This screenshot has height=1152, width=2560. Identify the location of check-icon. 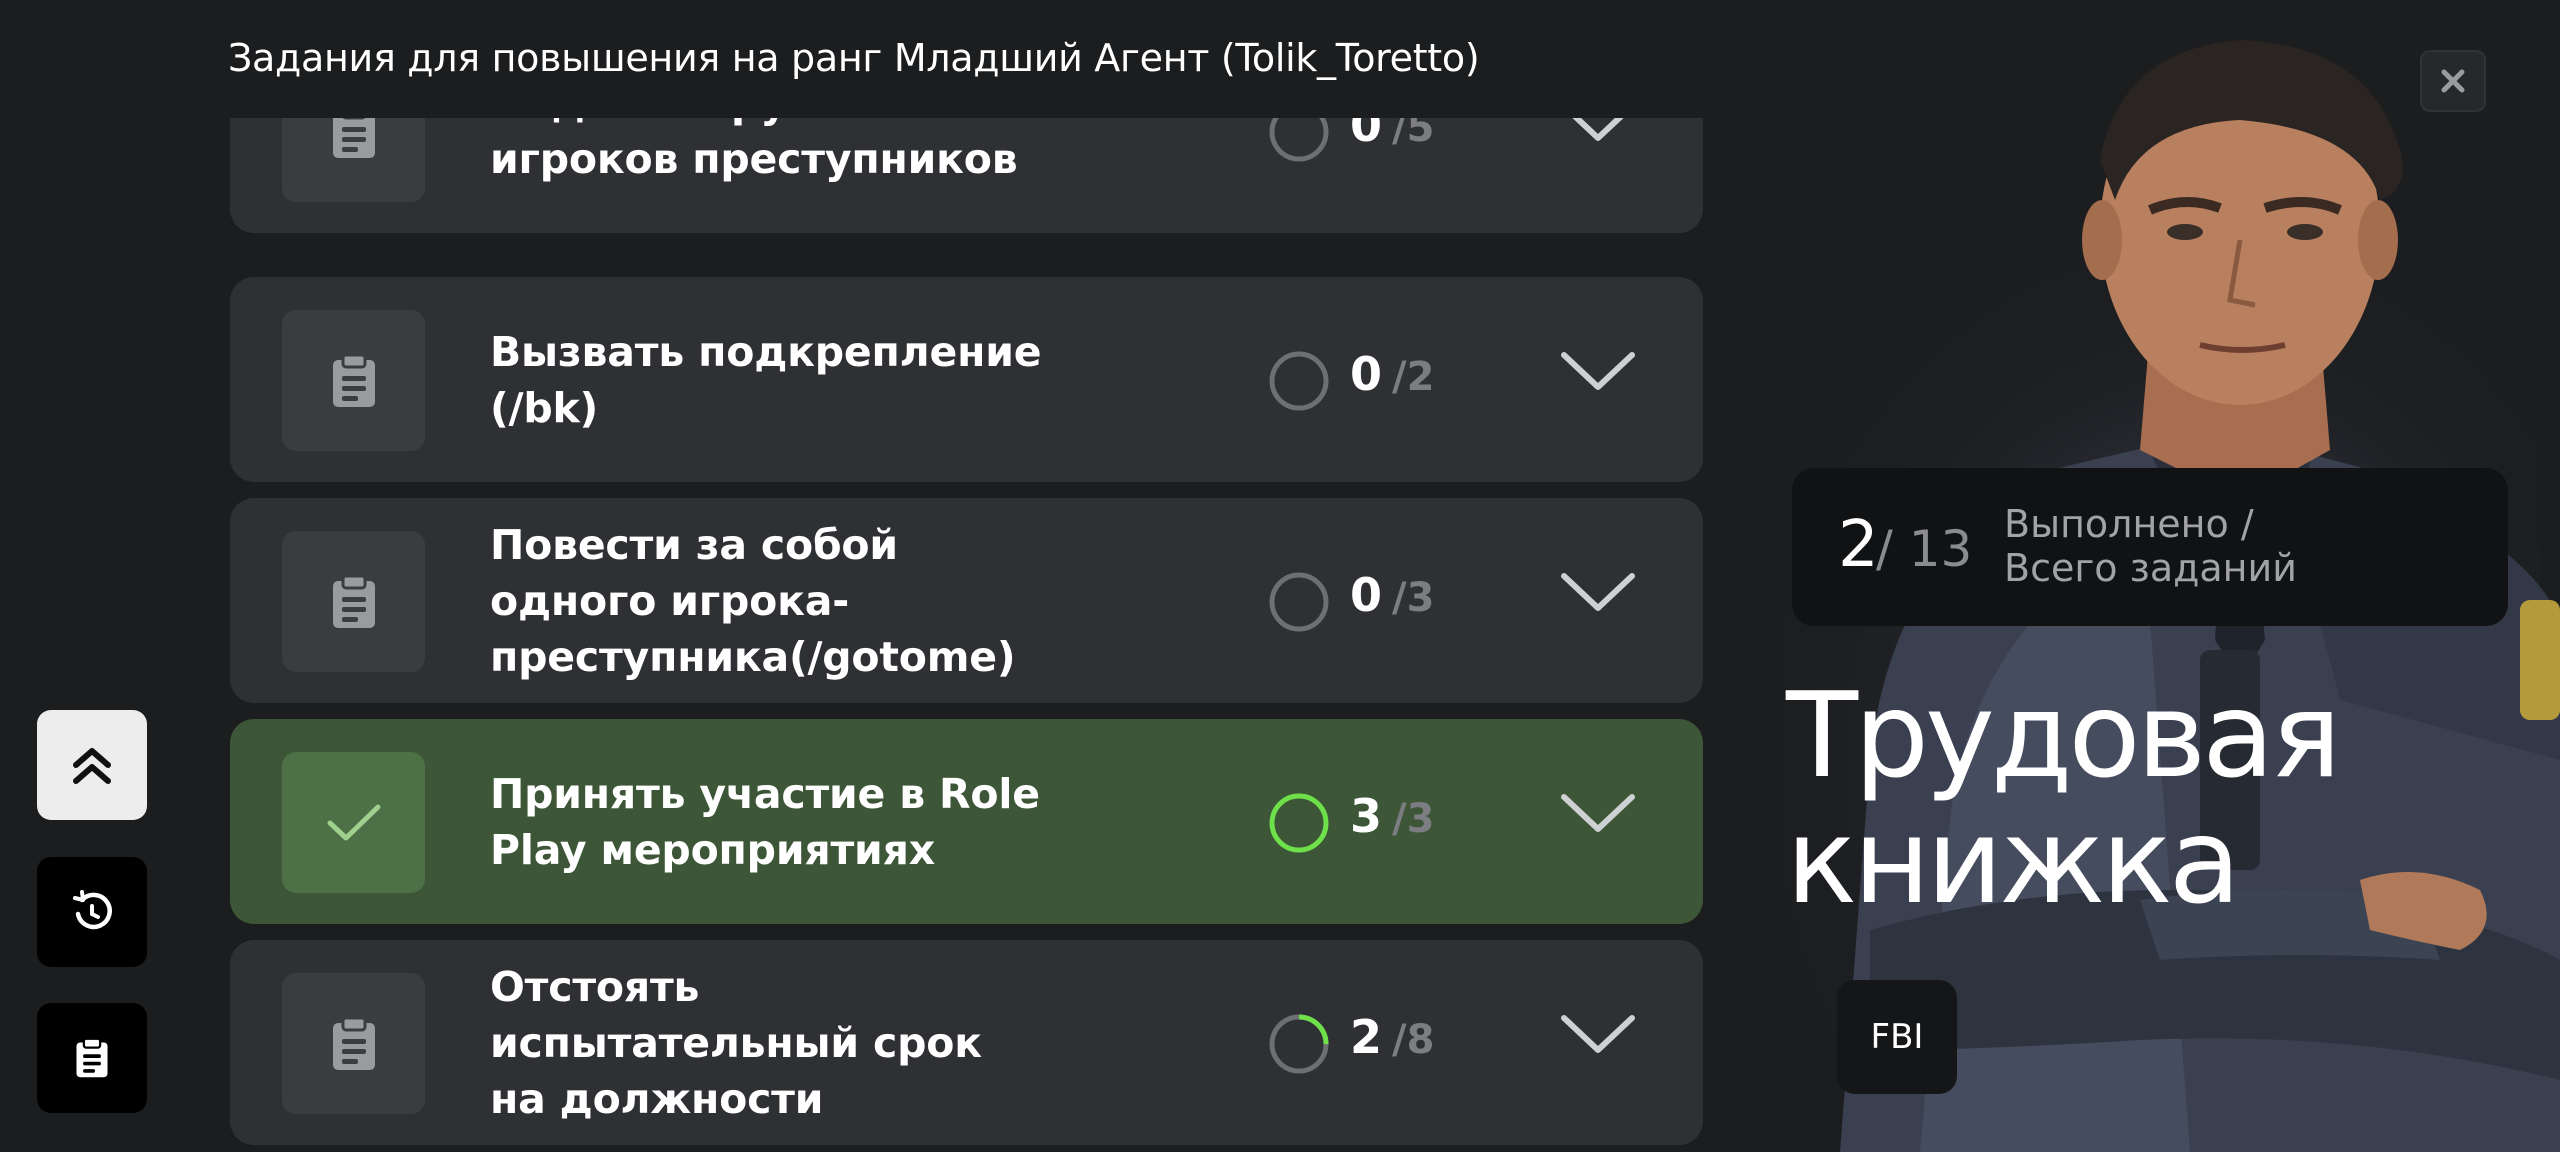
(353, 822).